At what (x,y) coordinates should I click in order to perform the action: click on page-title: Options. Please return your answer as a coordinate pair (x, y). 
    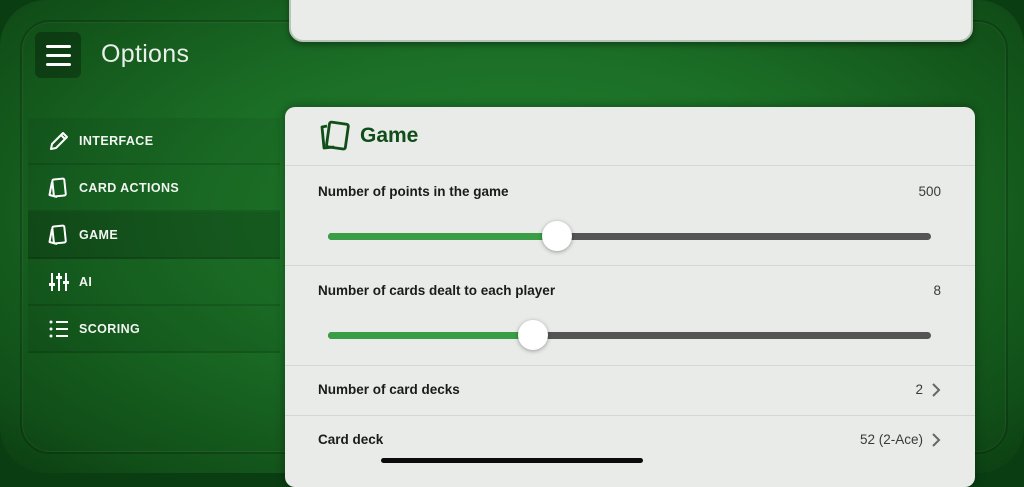
    Looking at the image, I should click on (145, 54).